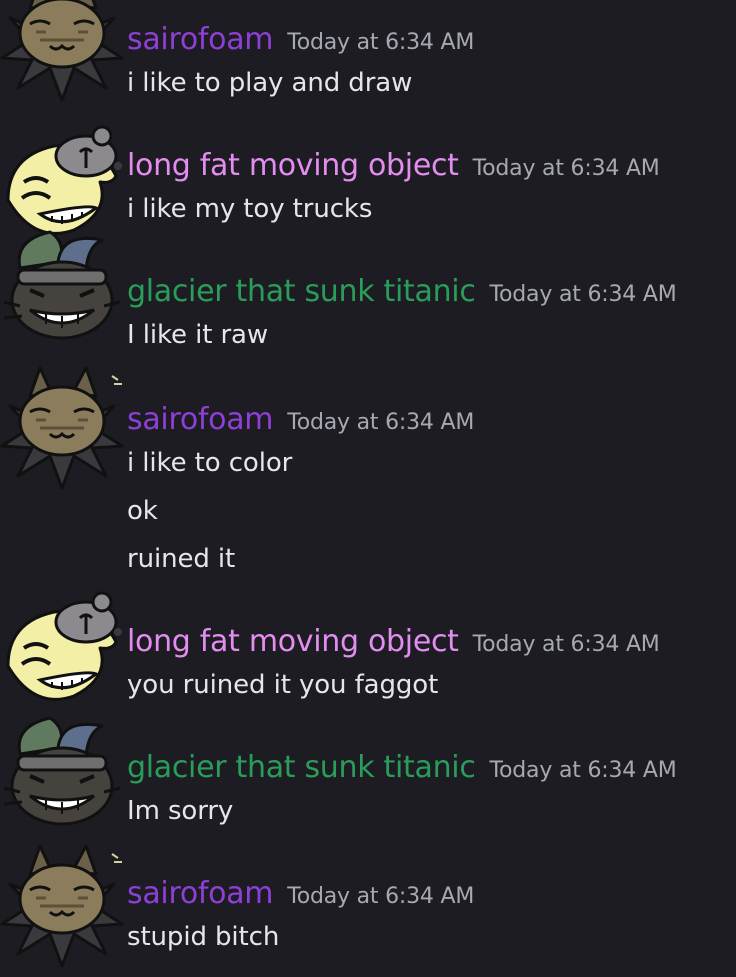 The image size is (736, 977). I want to click on message-text: Im sorry, so click(180, 811).